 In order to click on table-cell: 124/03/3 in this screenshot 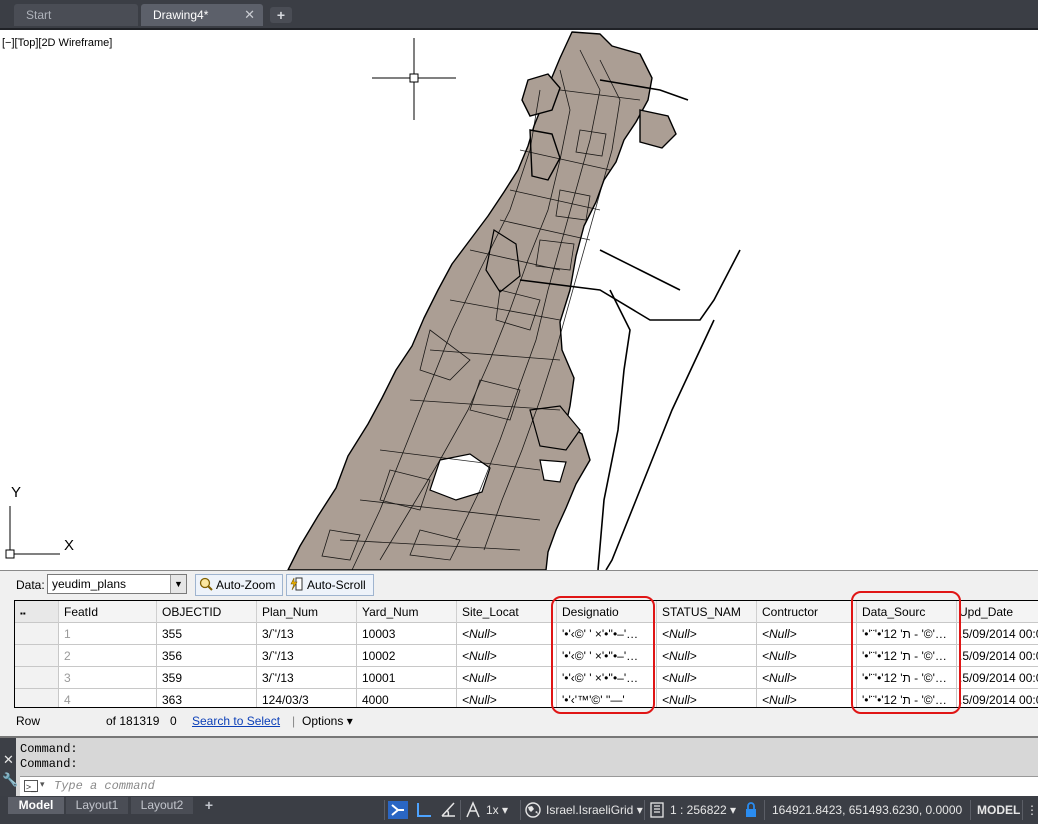, I will do `click(307, 698)`.